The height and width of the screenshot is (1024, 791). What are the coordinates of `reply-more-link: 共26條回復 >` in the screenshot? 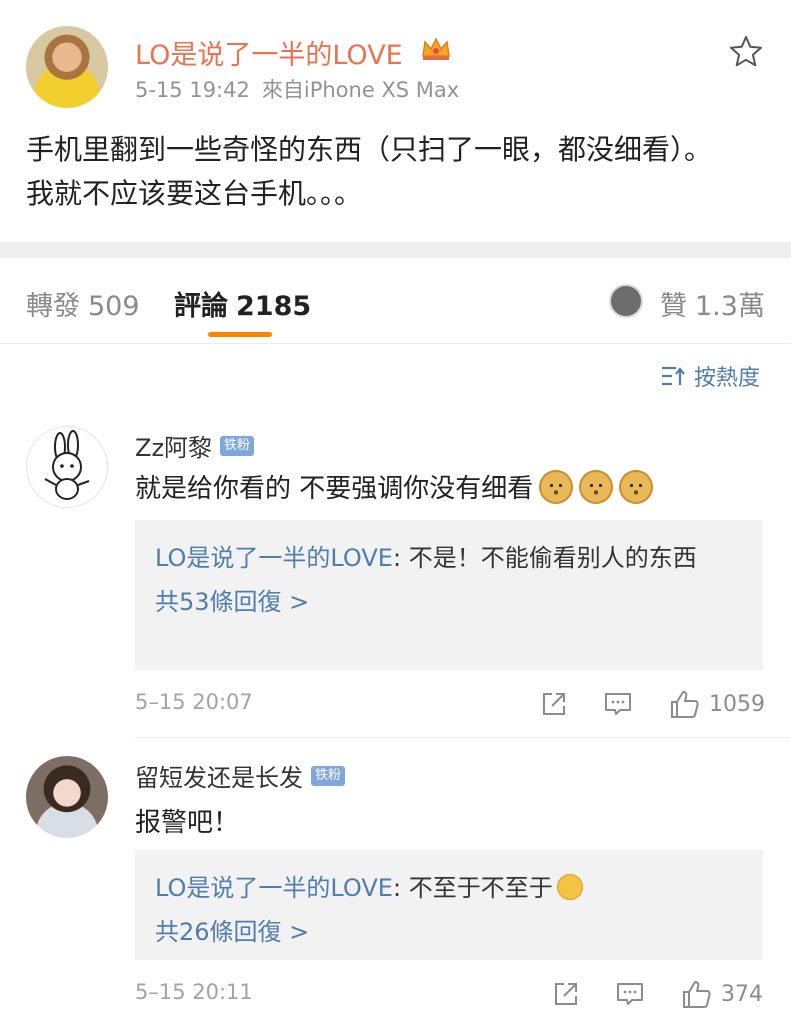 It's located at (449, 932).